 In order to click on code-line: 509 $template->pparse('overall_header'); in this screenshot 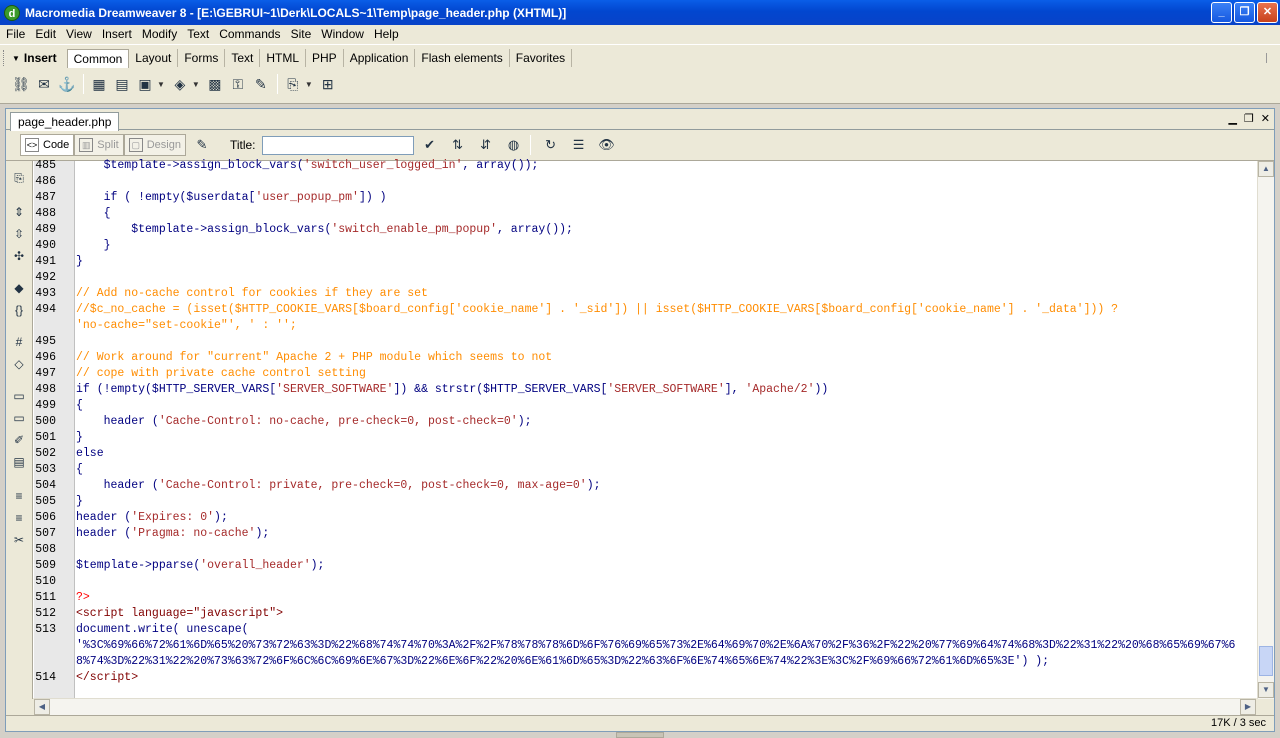, I will do `click(645, 566)`.